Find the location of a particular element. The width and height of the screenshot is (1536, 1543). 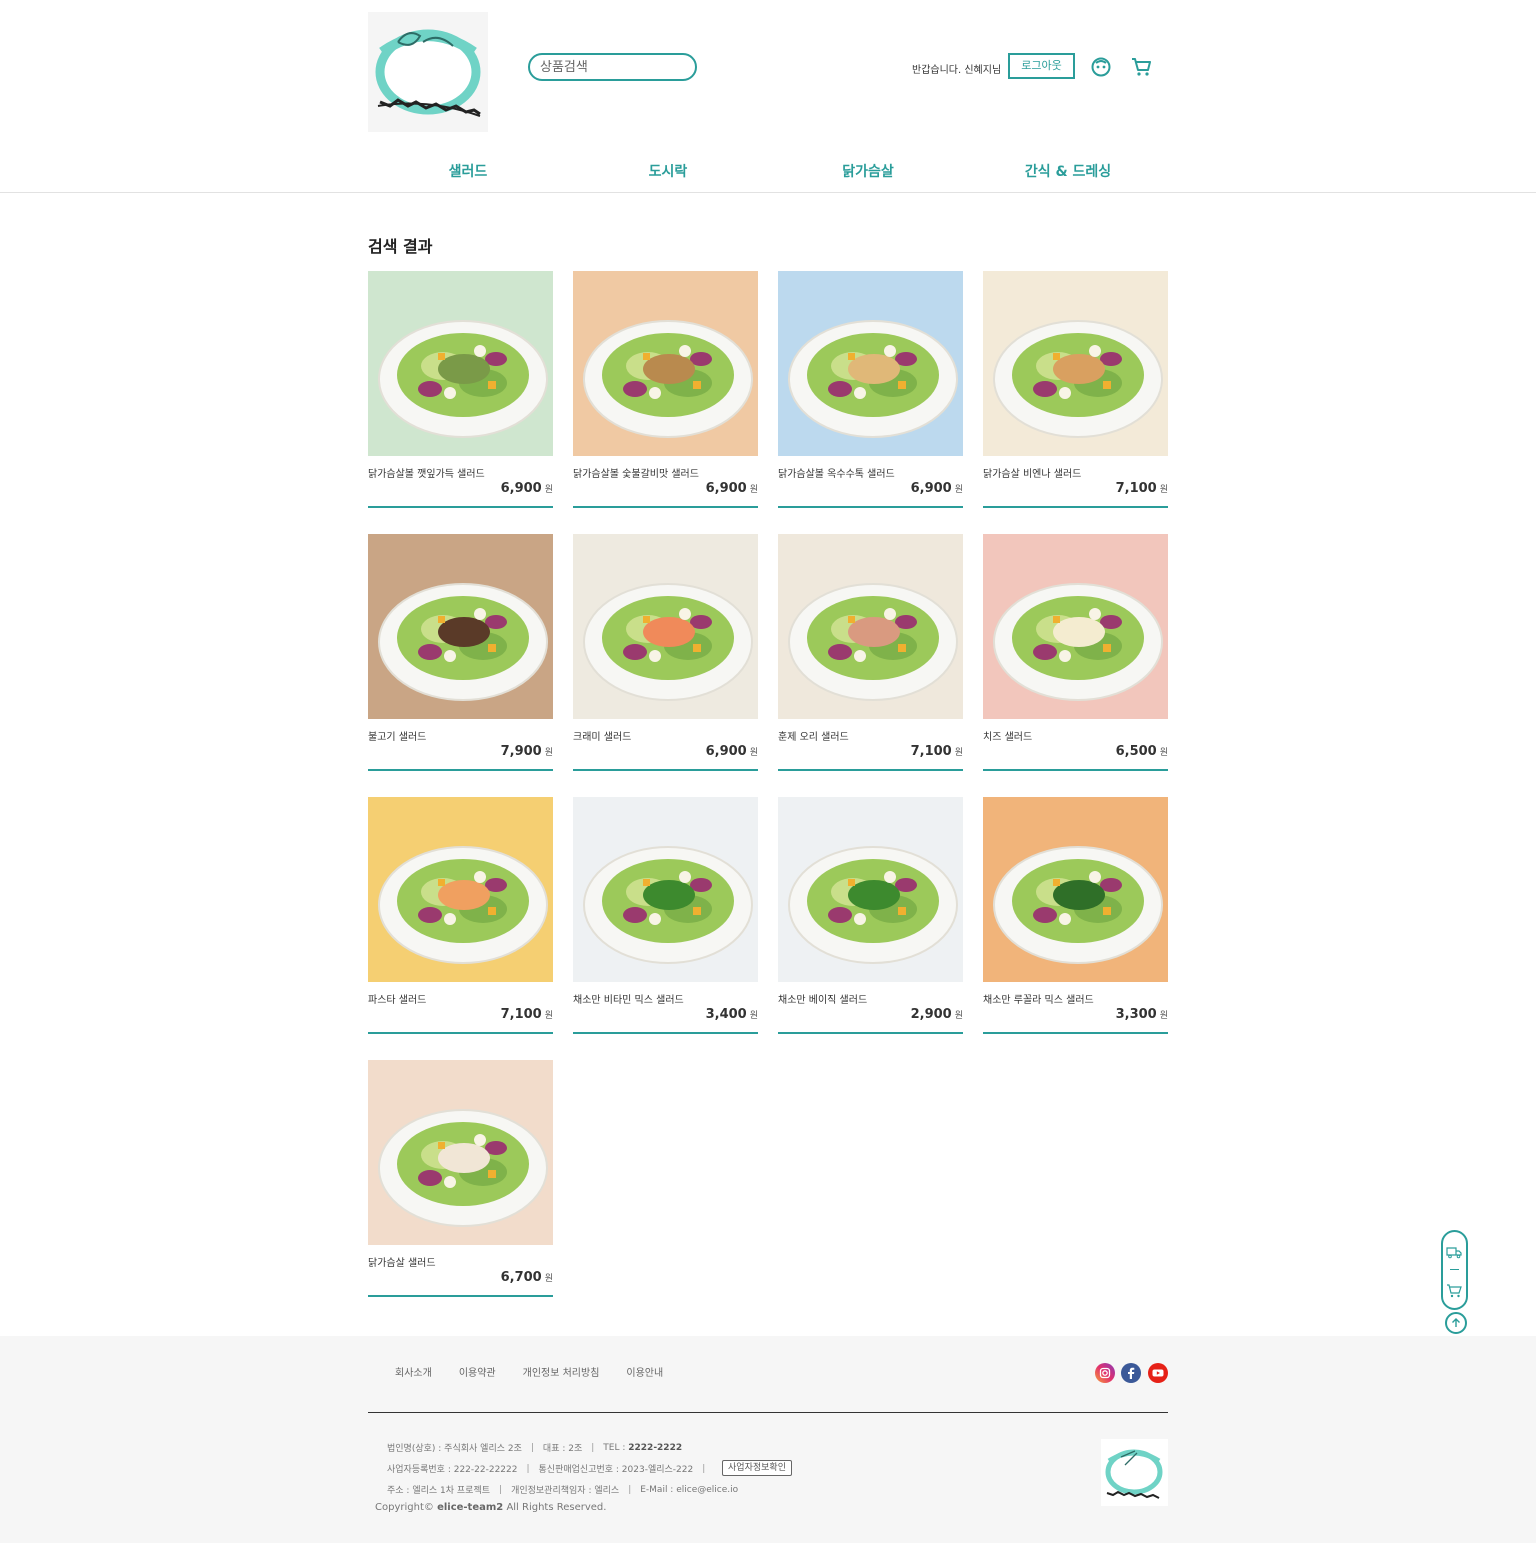

product-card: 채소만 베이직 샐러드 2,900 원 is located at coordinates (870, 915).